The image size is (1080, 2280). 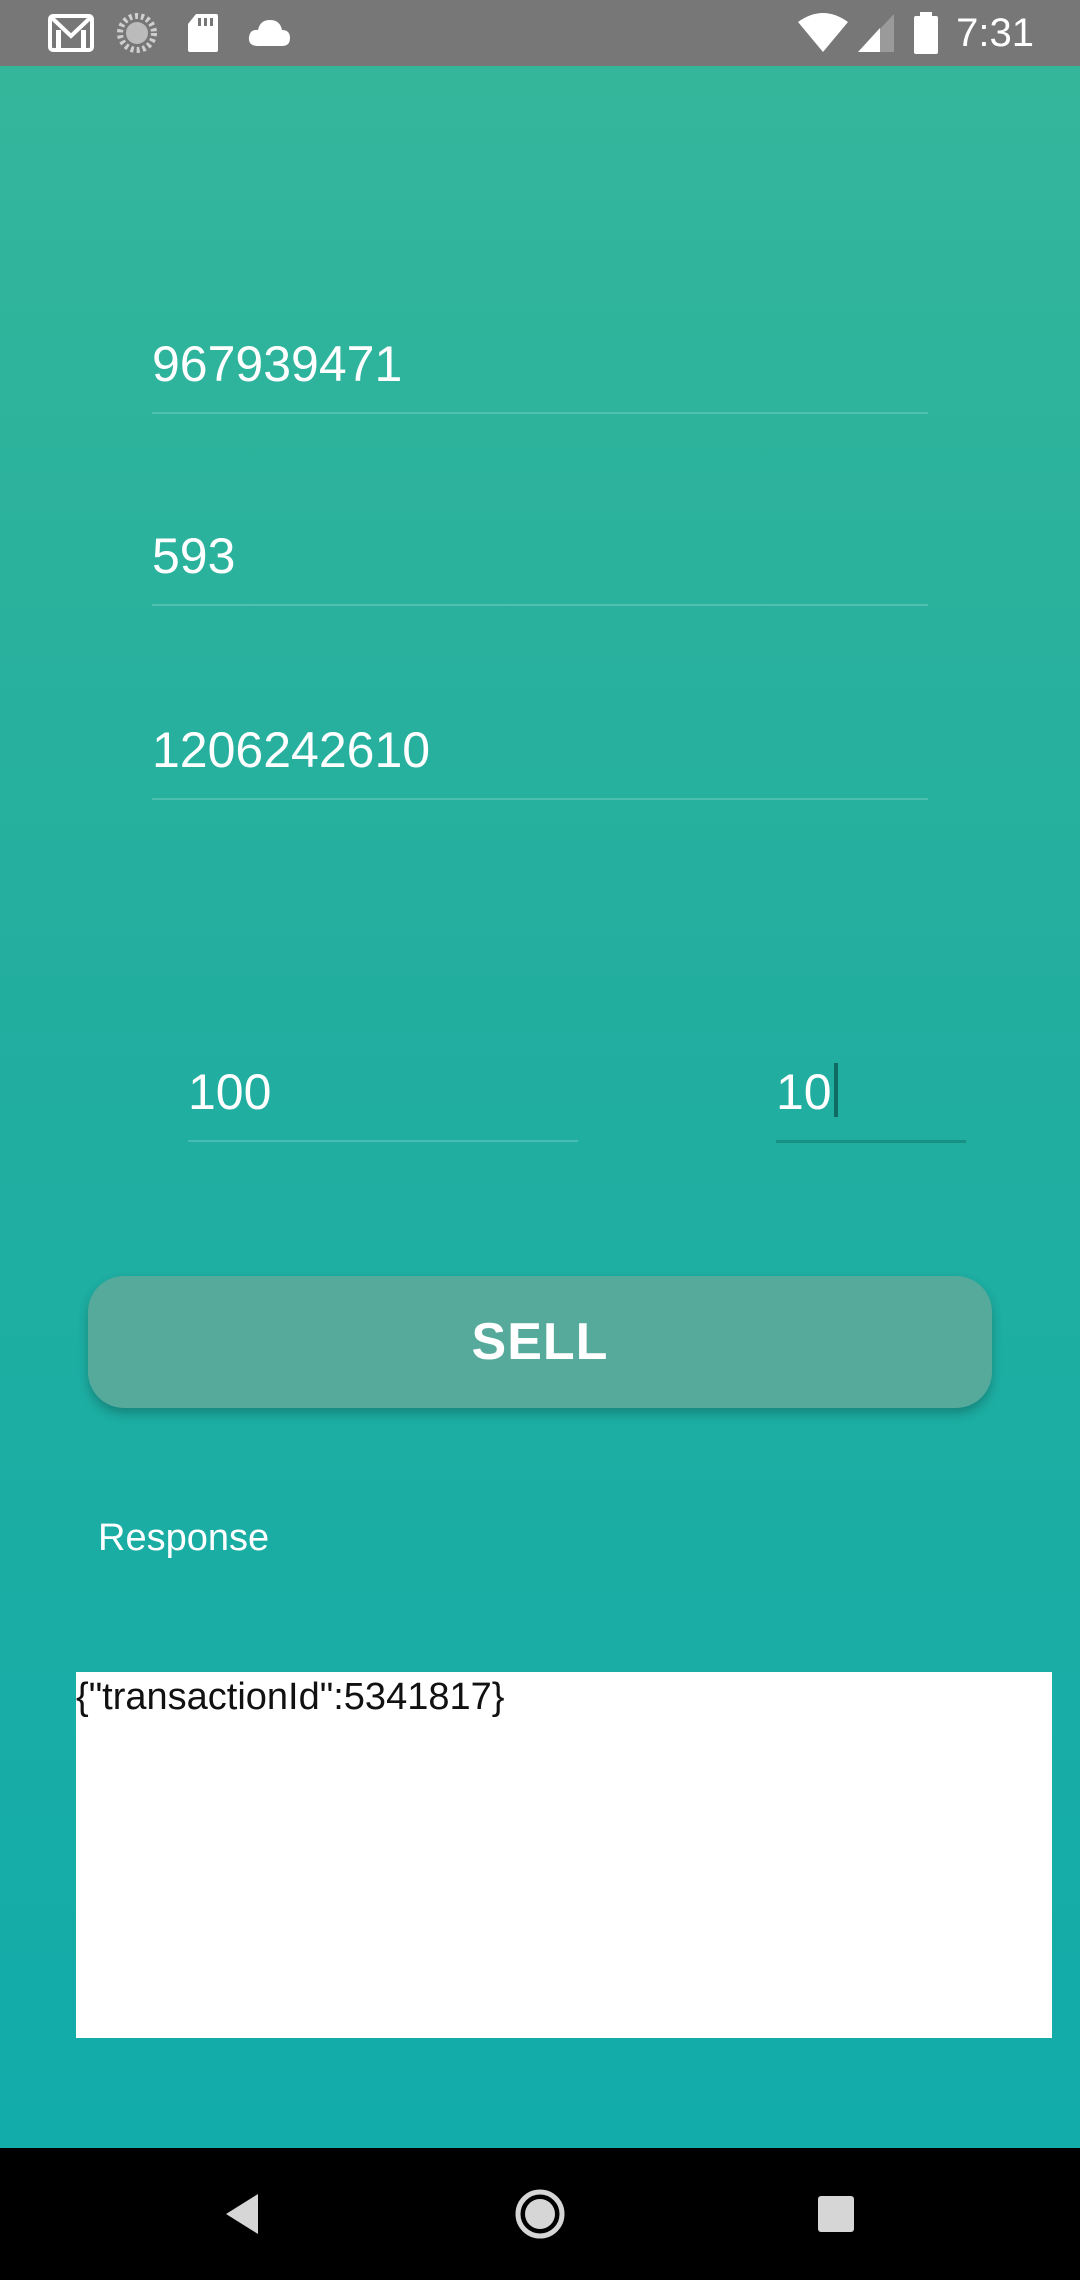 I want to click on field-3-value: 1206242610, so click(x=291, y=750).